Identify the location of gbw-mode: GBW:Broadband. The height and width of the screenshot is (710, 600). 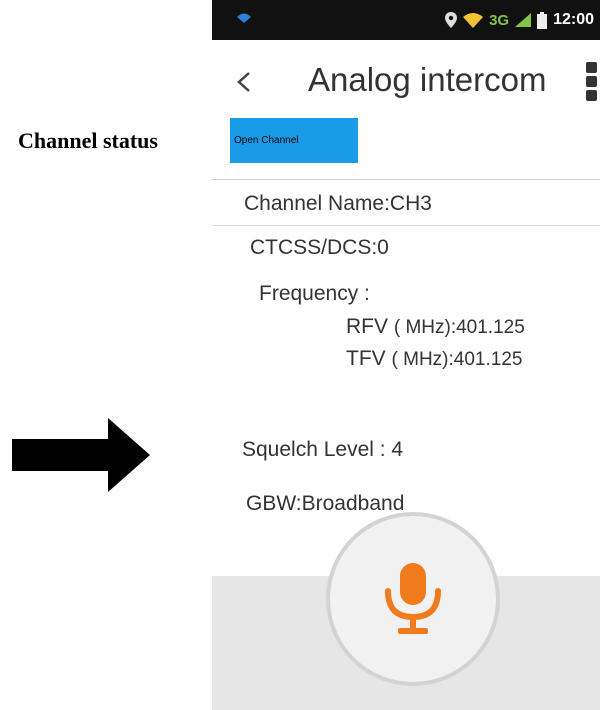
(325, 503).